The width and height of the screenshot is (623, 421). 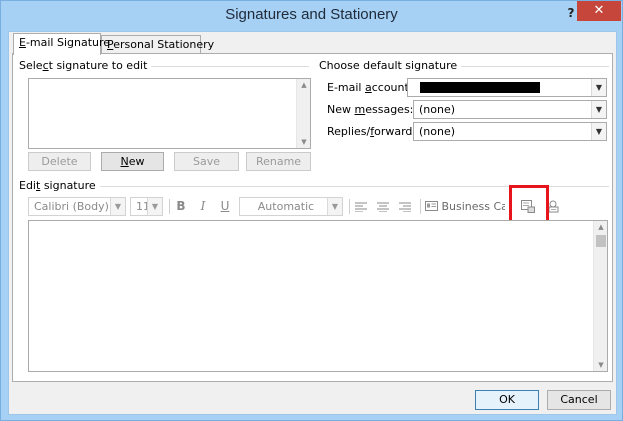 What do you see at coordinates (203, 206) in the screenshot?
I see `italic-button: I` at bounding box center [203, 206].